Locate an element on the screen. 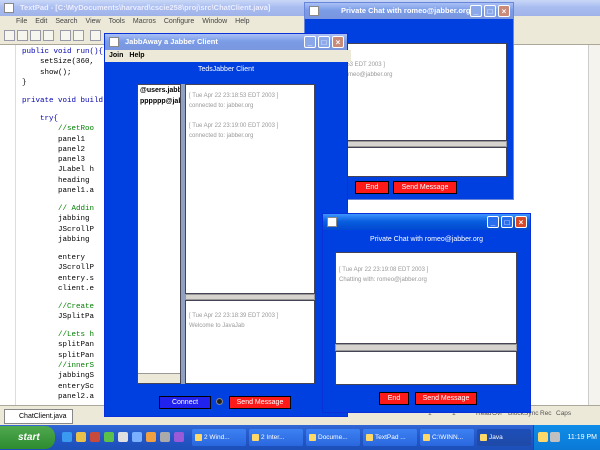 This screenshot has width=600, height=450. textpad-menu-item: Edit is located at coordinates (41, 22).